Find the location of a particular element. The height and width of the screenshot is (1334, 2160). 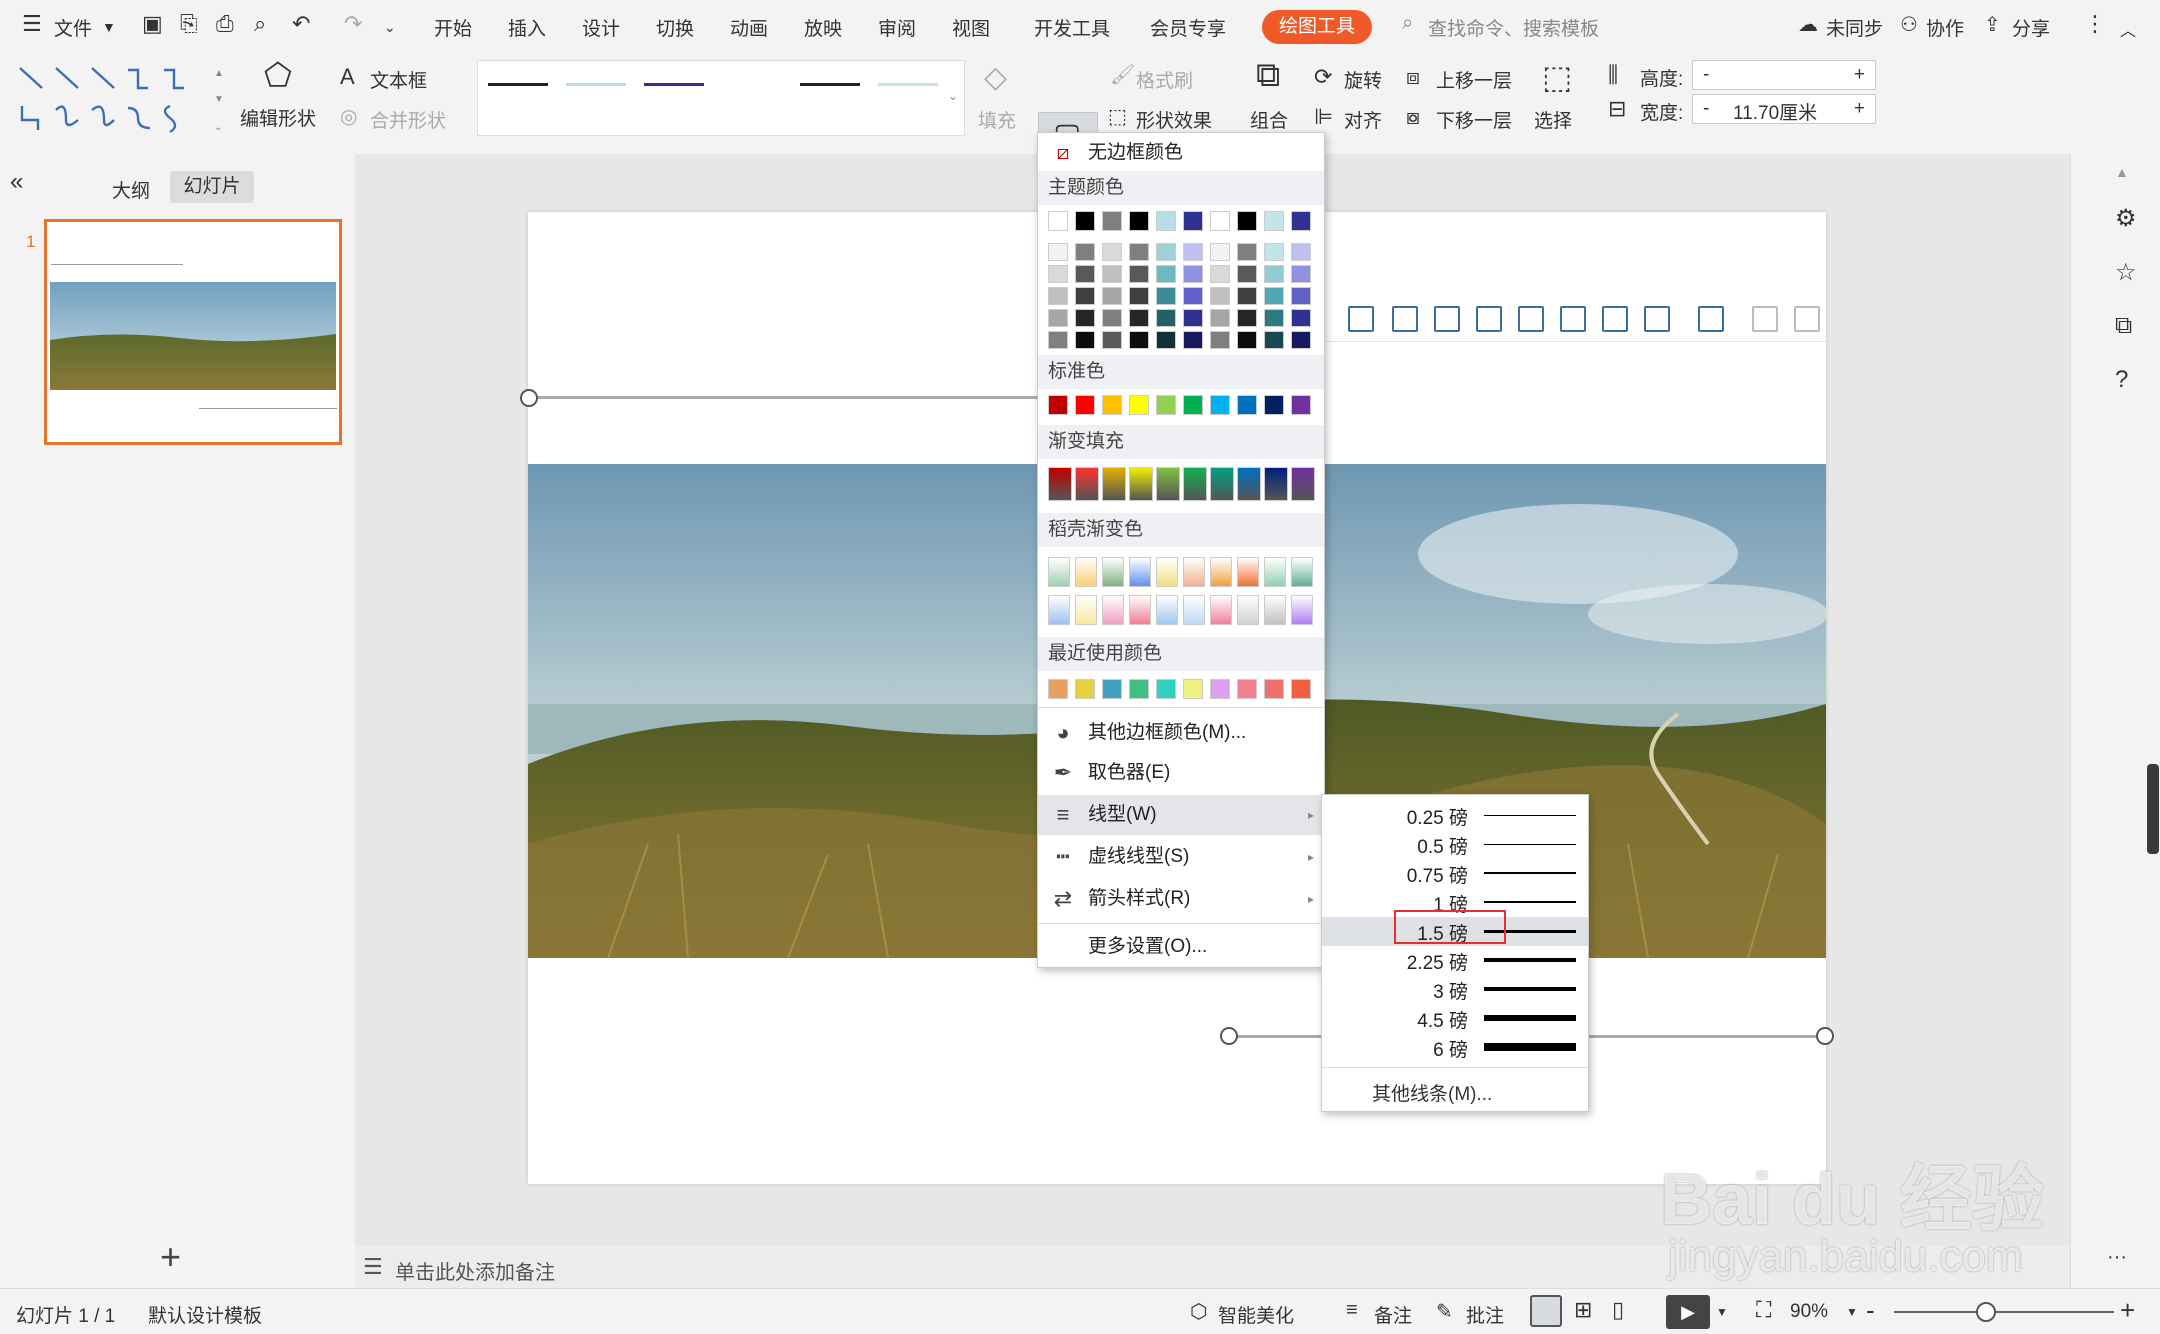

tab-animation: 动画 is located at coordinates (749, 27).